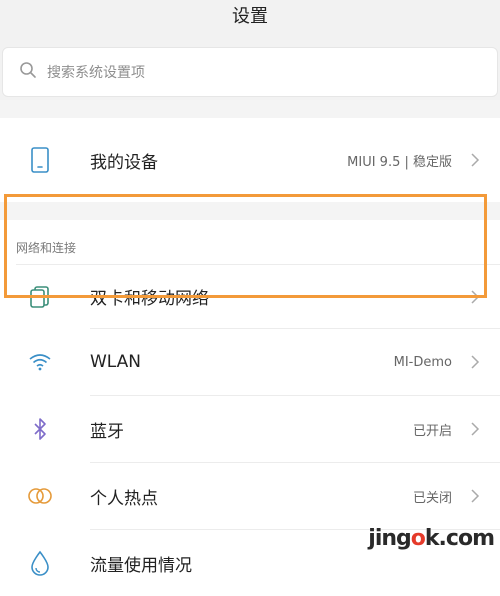 The image size is (500, 596). Describe the element at coordinates (107, 431) in the screenshot. I see `bluetooth-label: 蓝牙` at that location.